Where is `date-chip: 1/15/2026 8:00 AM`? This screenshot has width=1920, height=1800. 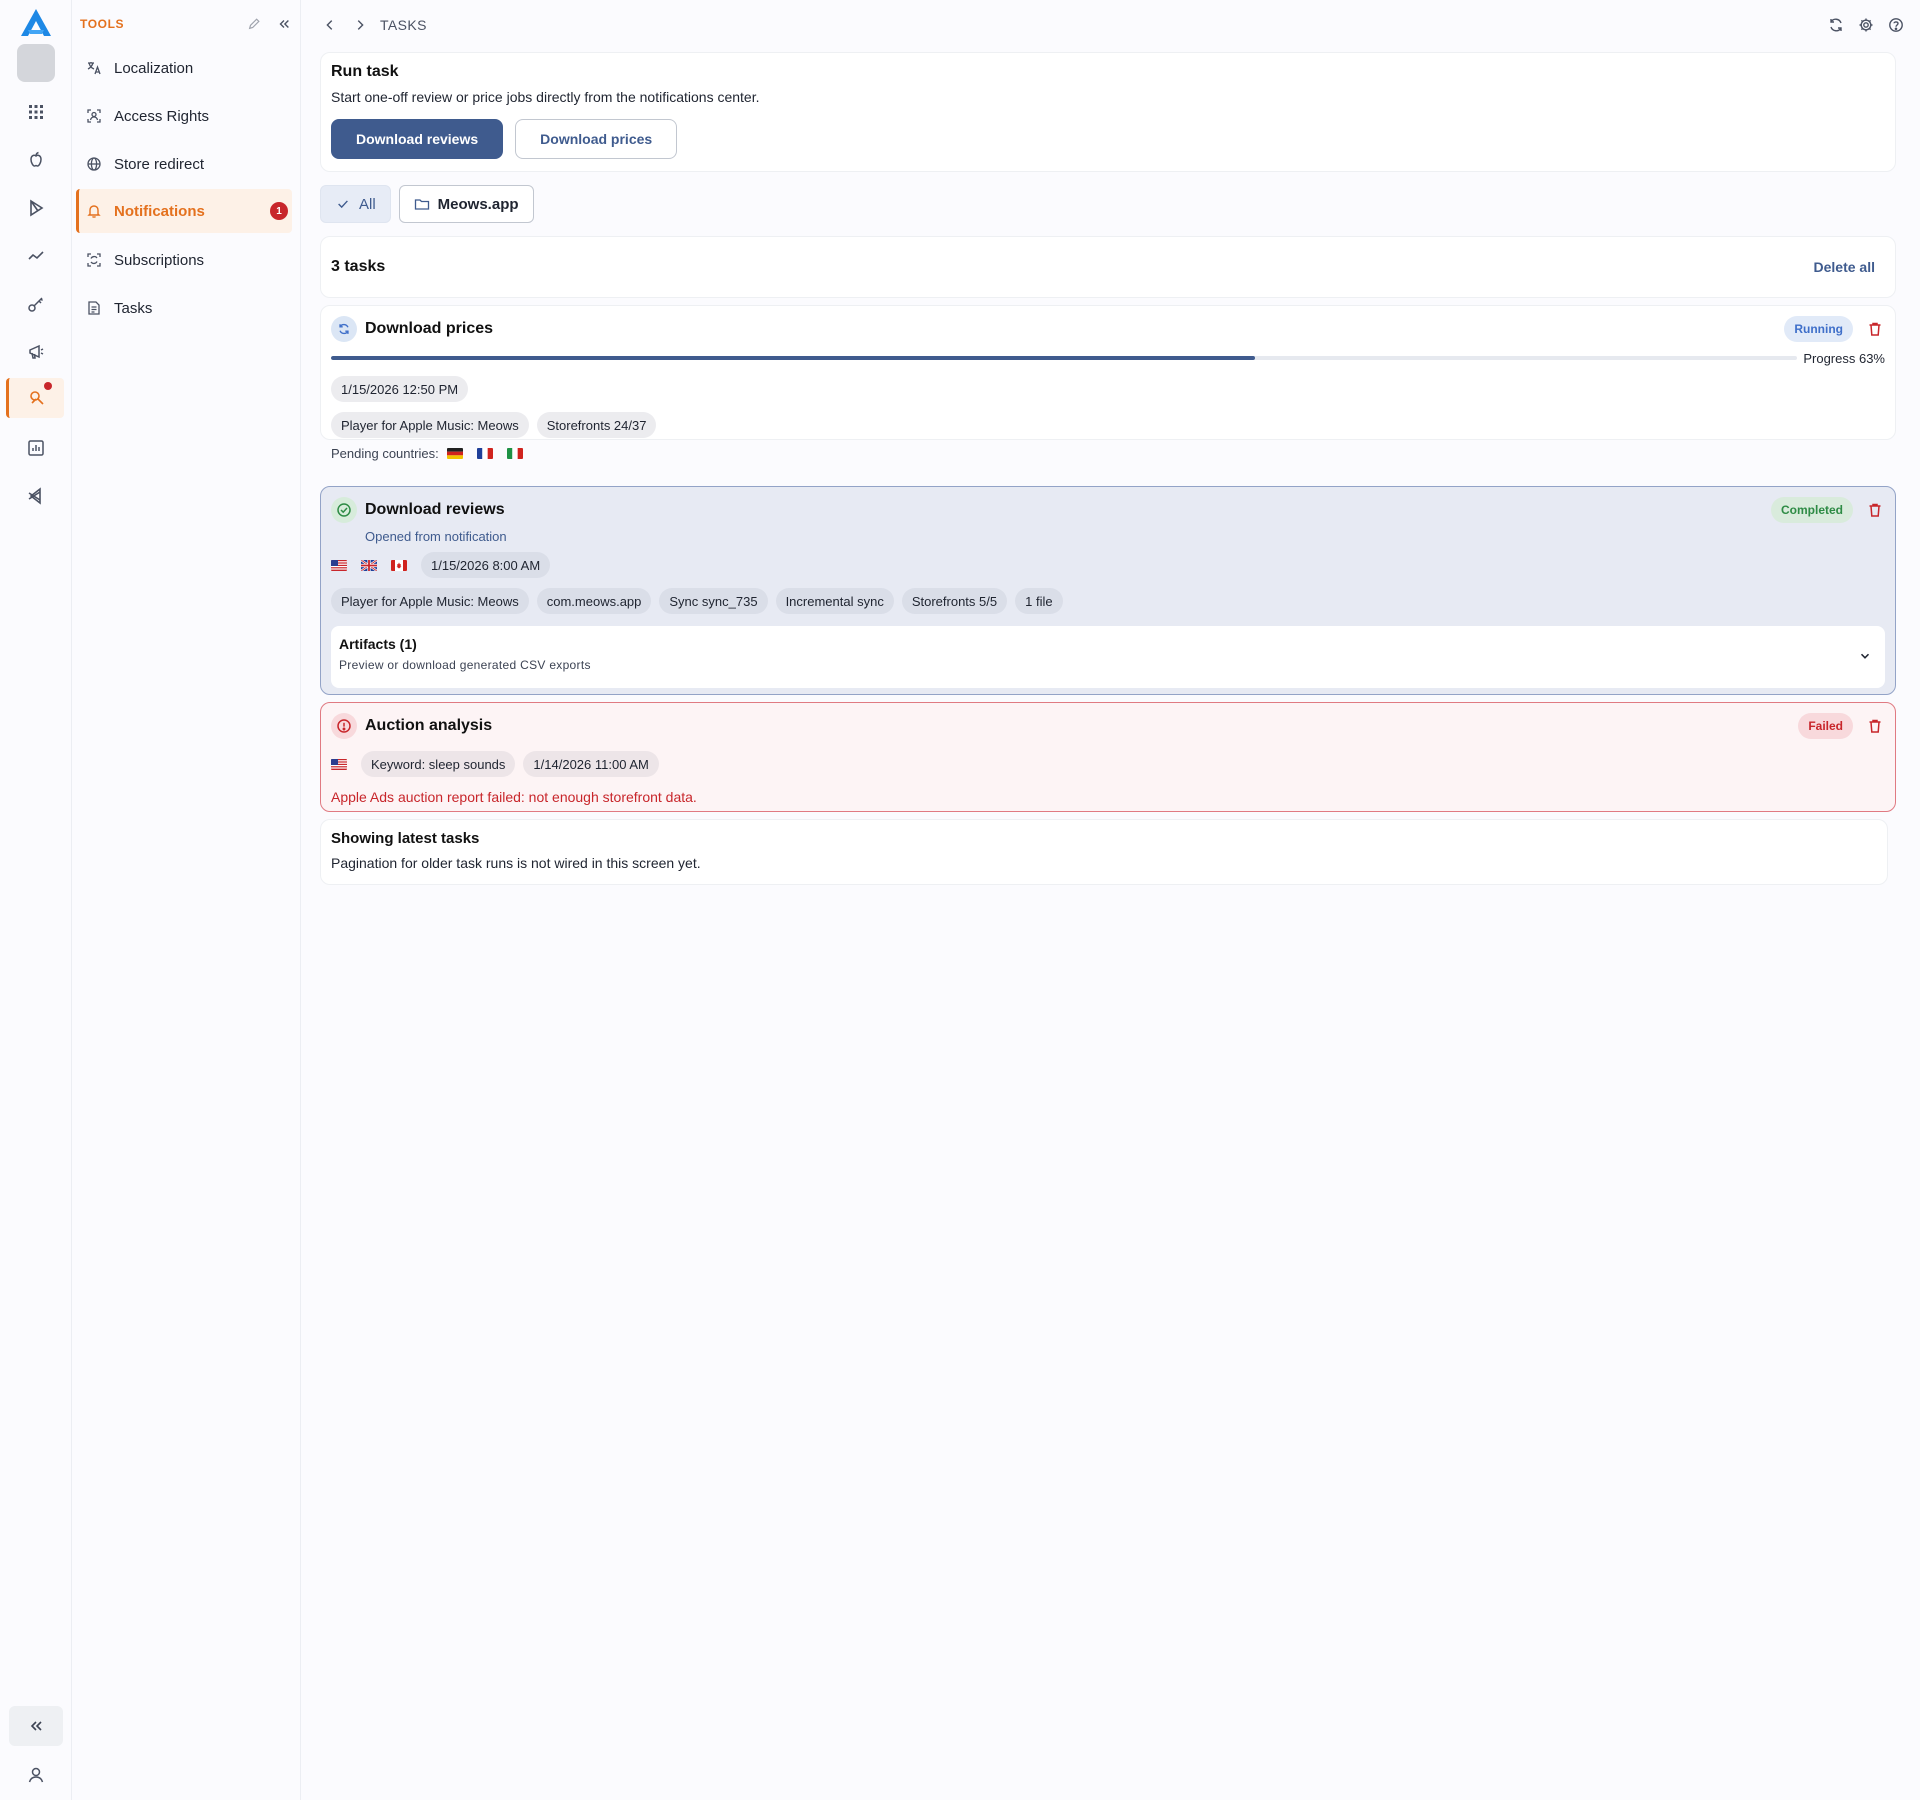
date-chip: 1/15/2026 8:00 AM is located at coordinates (486, 565).